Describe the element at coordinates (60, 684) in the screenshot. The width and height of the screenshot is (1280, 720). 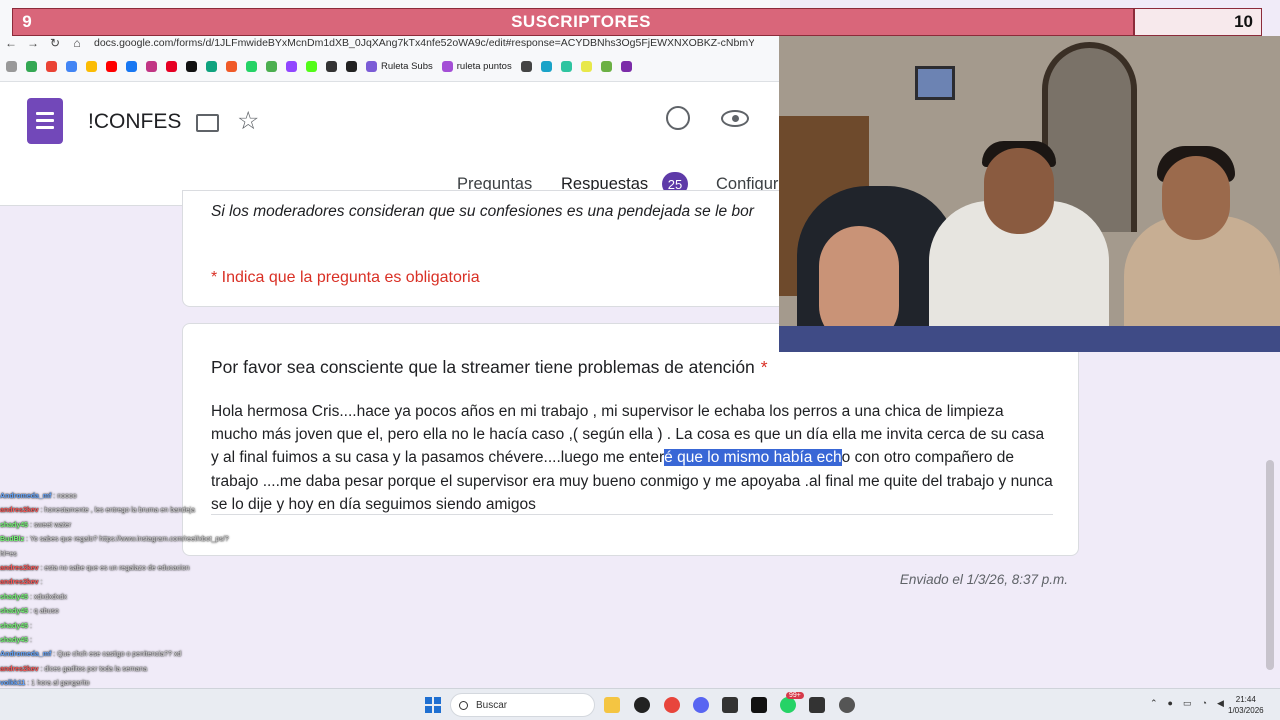
I see `chat-text: 1 hora al gangarito` at that location.